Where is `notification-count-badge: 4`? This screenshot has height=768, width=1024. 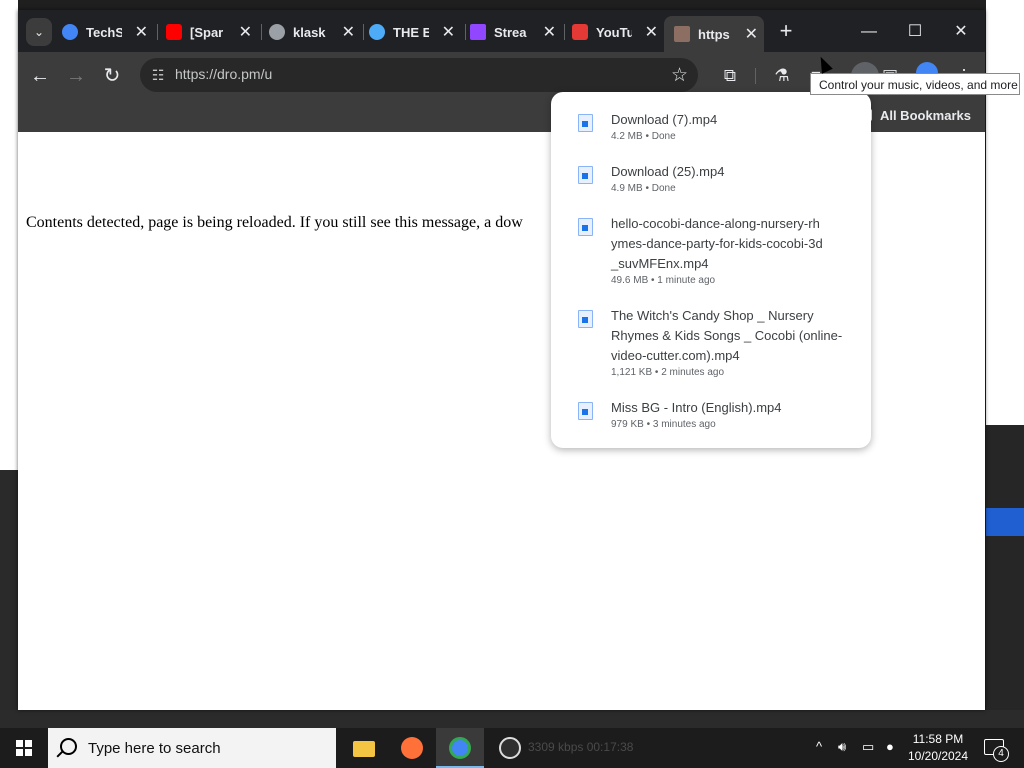
notification-count-badge: 4 is located at coordinates (1001, 754).